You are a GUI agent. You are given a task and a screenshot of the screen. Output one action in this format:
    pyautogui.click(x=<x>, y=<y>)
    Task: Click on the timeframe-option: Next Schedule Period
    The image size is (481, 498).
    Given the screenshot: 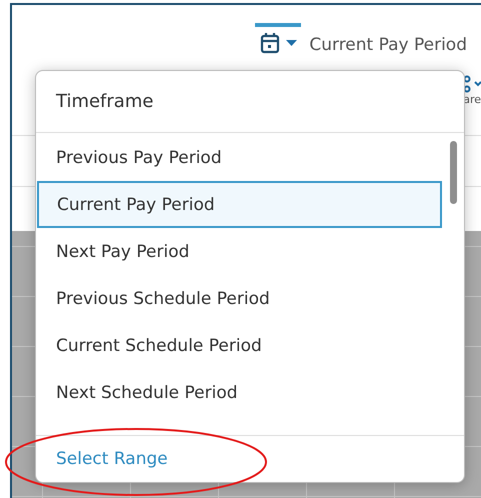 What is the action you would take?
    pyautogui.click(x=239, y=392)
    